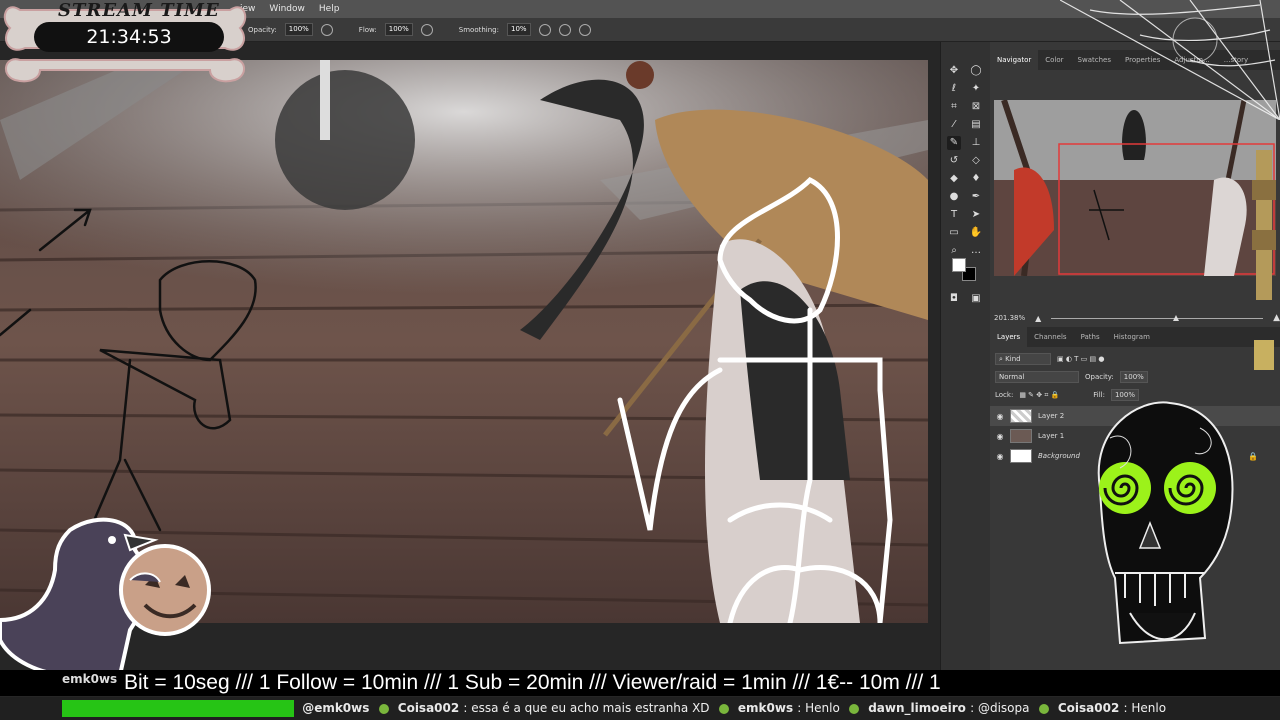  I want to click on opacity-field: 100%, so click(298, 29).